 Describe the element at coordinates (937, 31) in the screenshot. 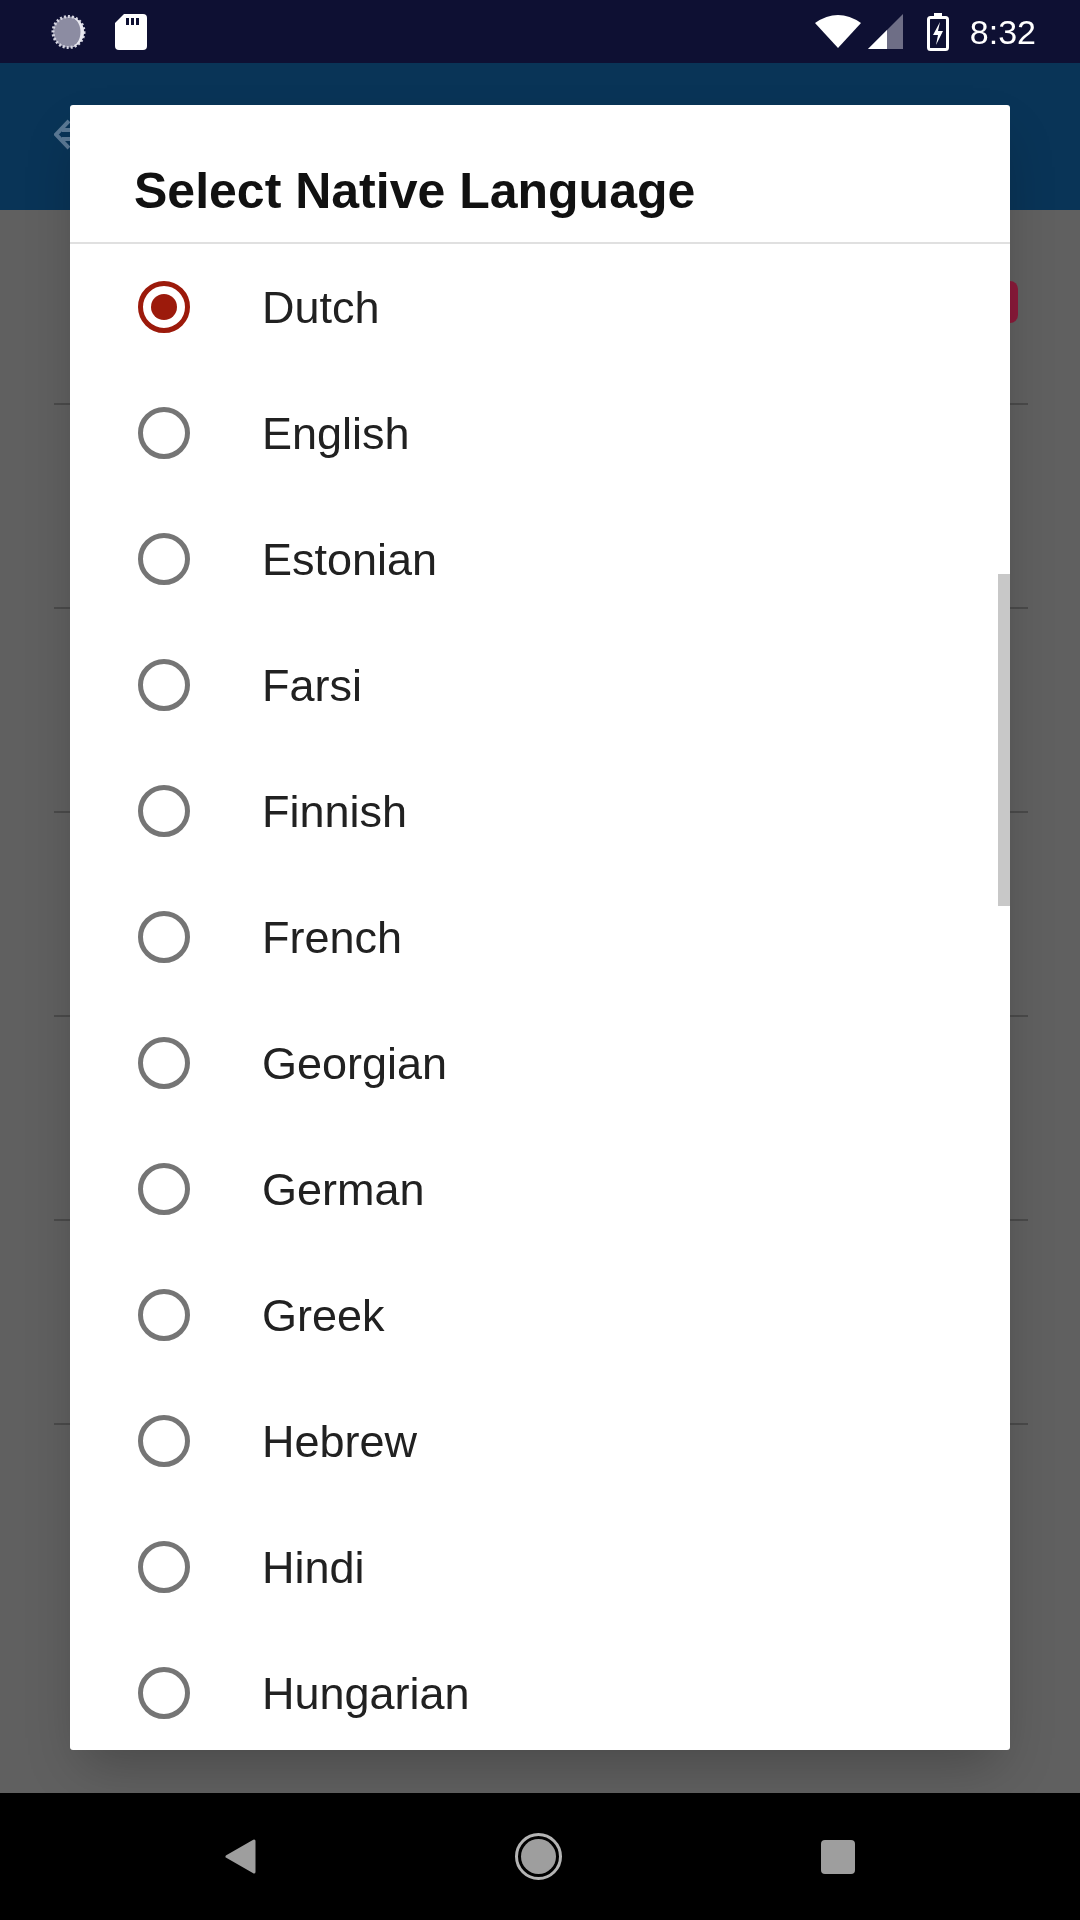

I see `battery-charging-icon` at that location.